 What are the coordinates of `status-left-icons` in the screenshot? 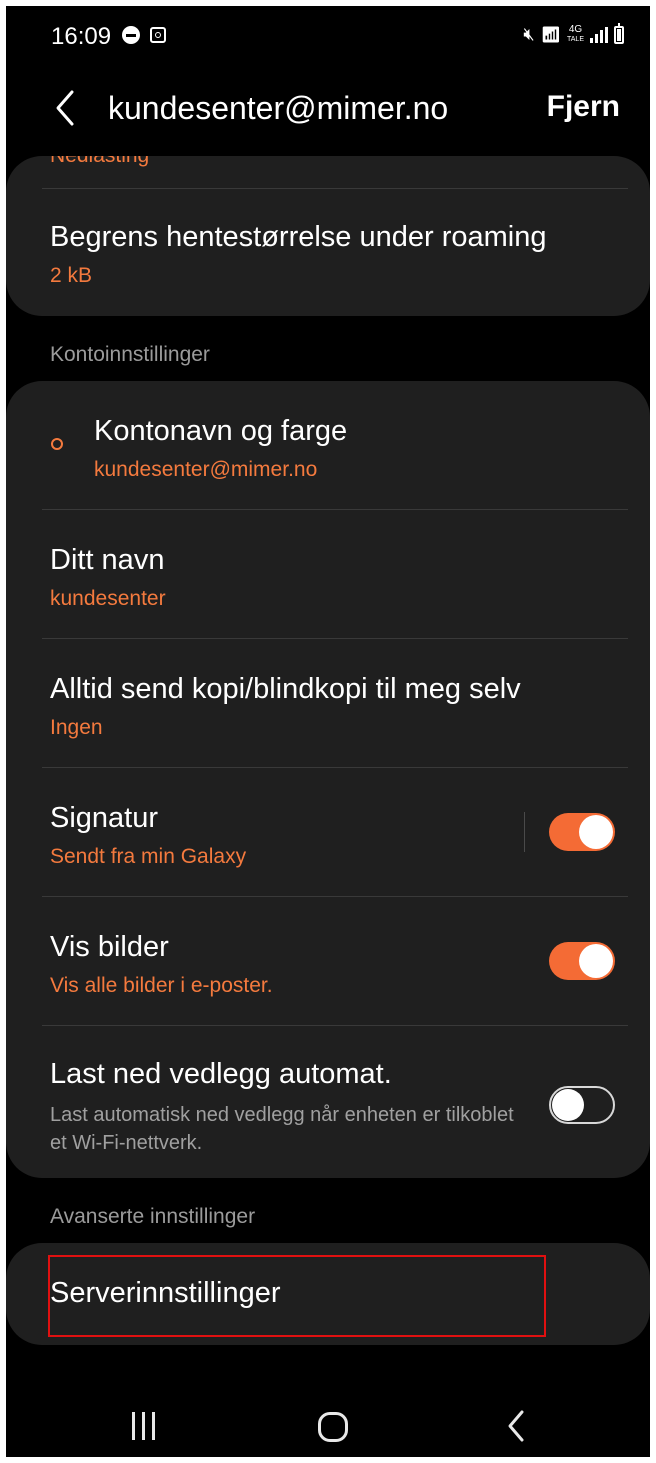 It's located at (144, 35).